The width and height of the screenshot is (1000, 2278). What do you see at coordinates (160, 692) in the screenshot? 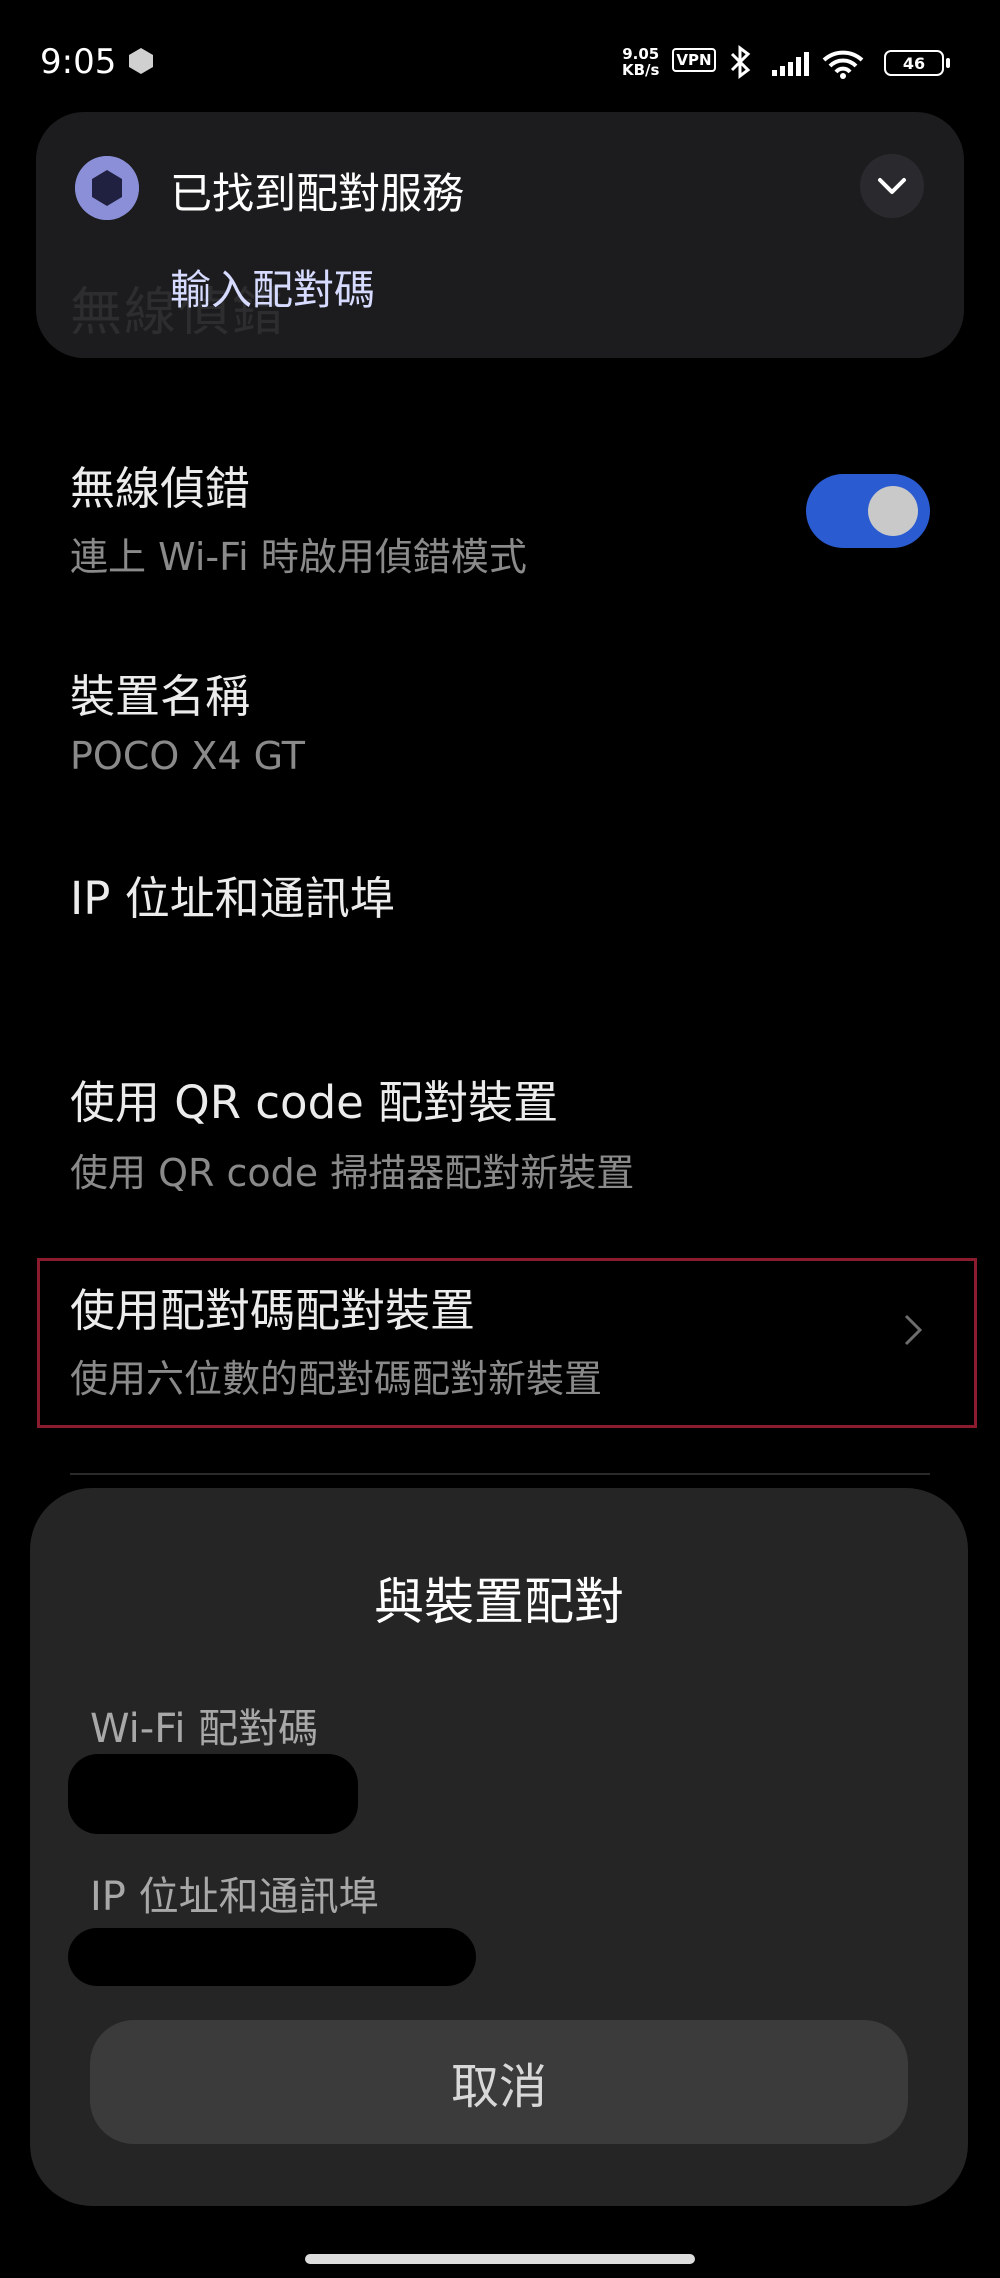
I see `device-name-title: 裝置名稱` at bounding box center [160, 692].